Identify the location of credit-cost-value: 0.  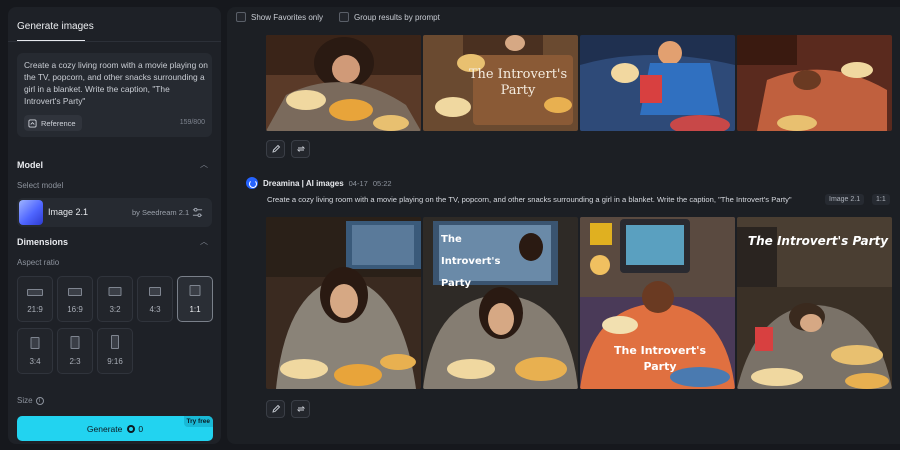
(141, 428).